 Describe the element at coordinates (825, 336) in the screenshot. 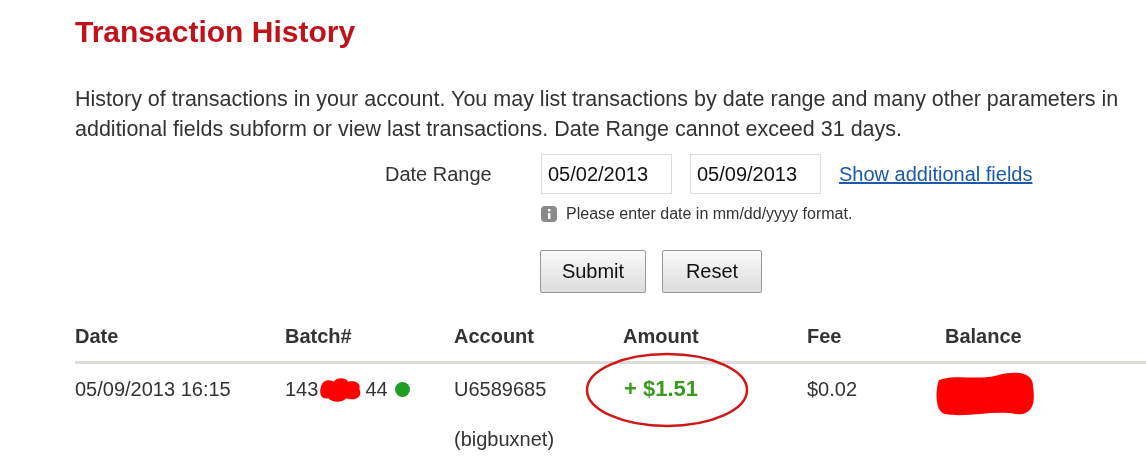

I see `column-header: Fee` at that location.